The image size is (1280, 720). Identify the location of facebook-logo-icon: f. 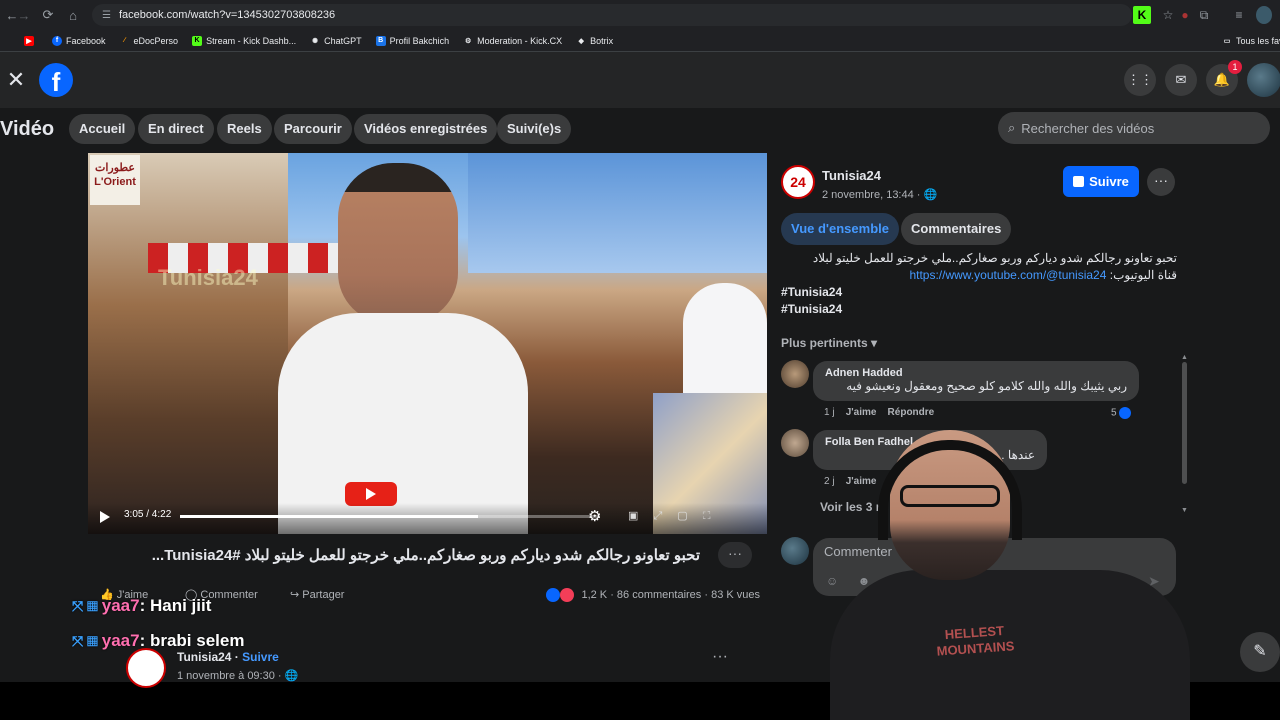
(56, 80).